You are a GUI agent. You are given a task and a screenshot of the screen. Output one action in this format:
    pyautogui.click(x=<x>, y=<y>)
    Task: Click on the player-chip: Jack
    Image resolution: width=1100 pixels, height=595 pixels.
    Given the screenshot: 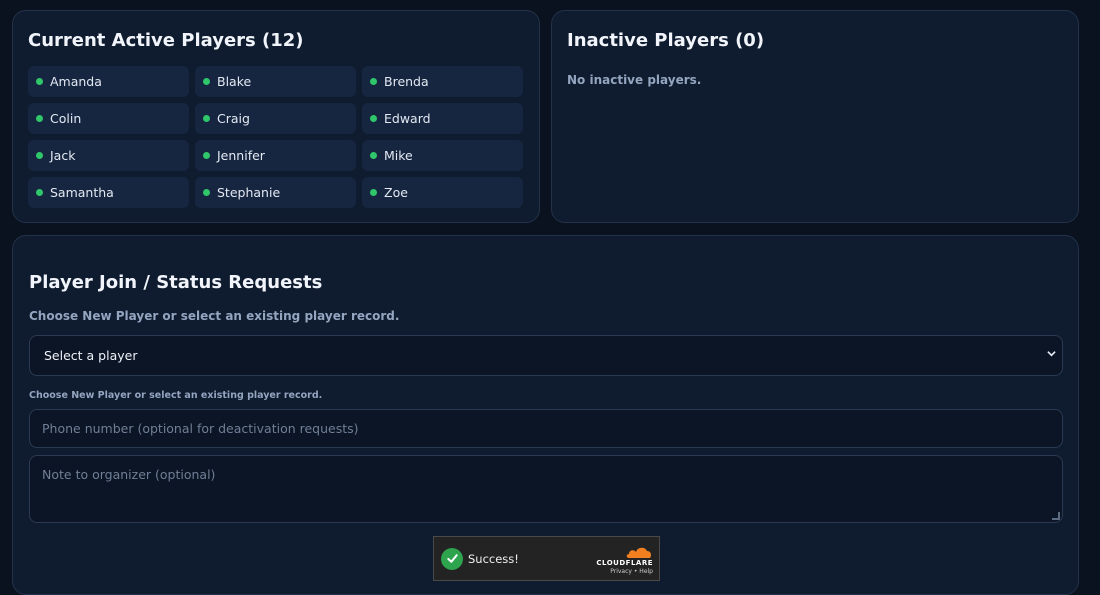 What is the action you would take?
    pyautogui.click(x=108, y=155)
    